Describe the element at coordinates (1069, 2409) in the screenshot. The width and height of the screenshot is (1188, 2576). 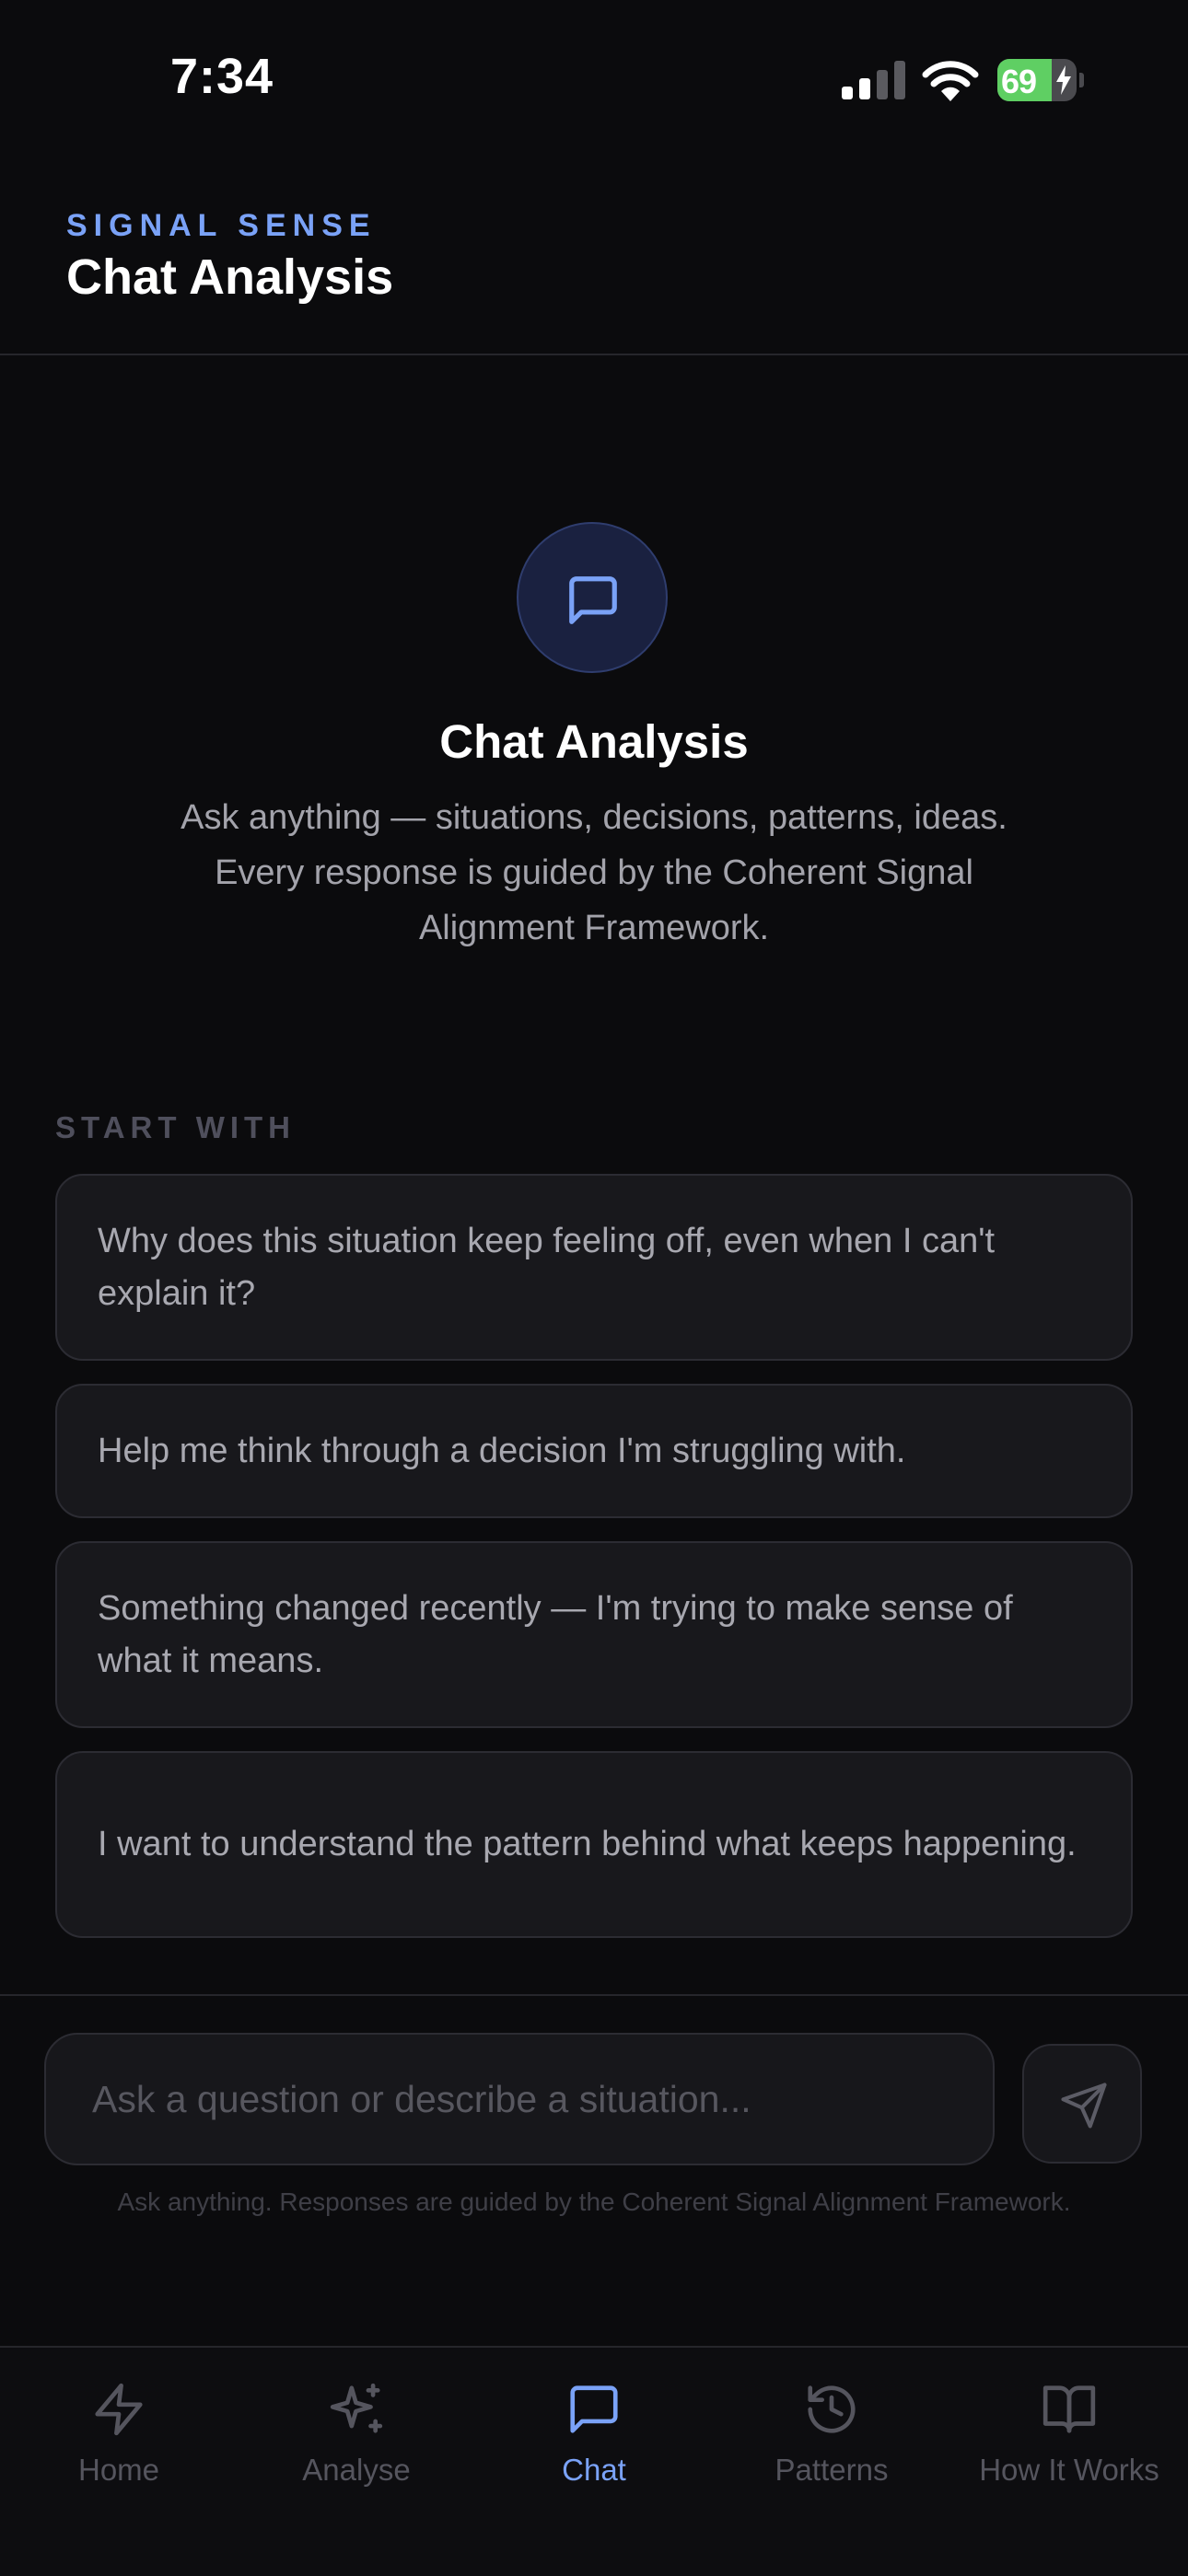
I see `book-icon` at that location.